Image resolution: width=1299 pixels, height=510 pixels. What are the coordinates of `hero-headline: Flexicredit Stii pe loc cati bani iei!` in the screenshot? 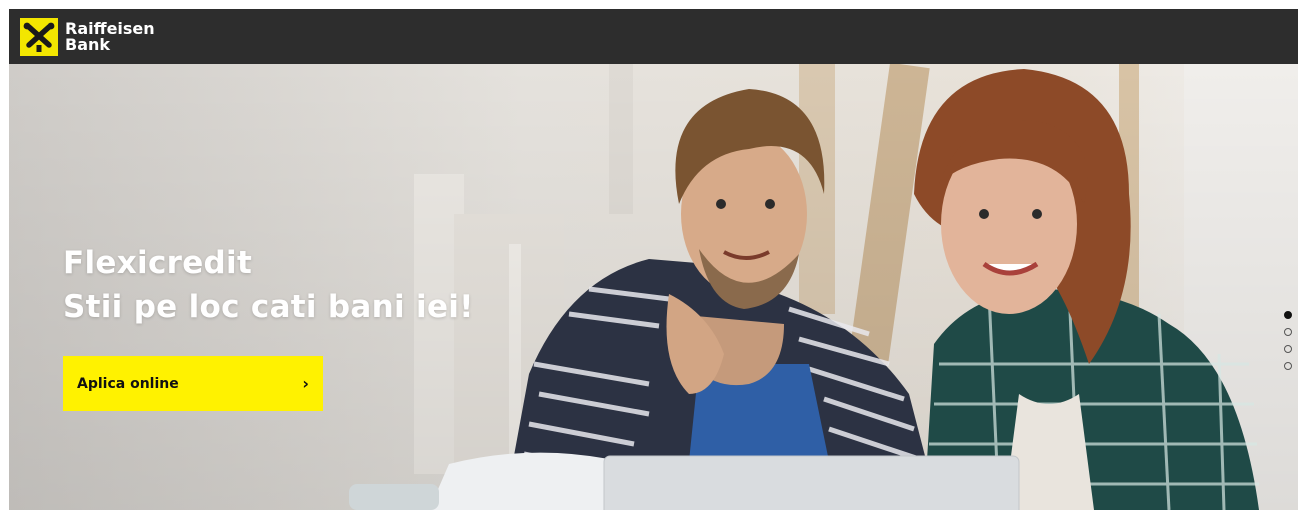 It's located at (268, 285).